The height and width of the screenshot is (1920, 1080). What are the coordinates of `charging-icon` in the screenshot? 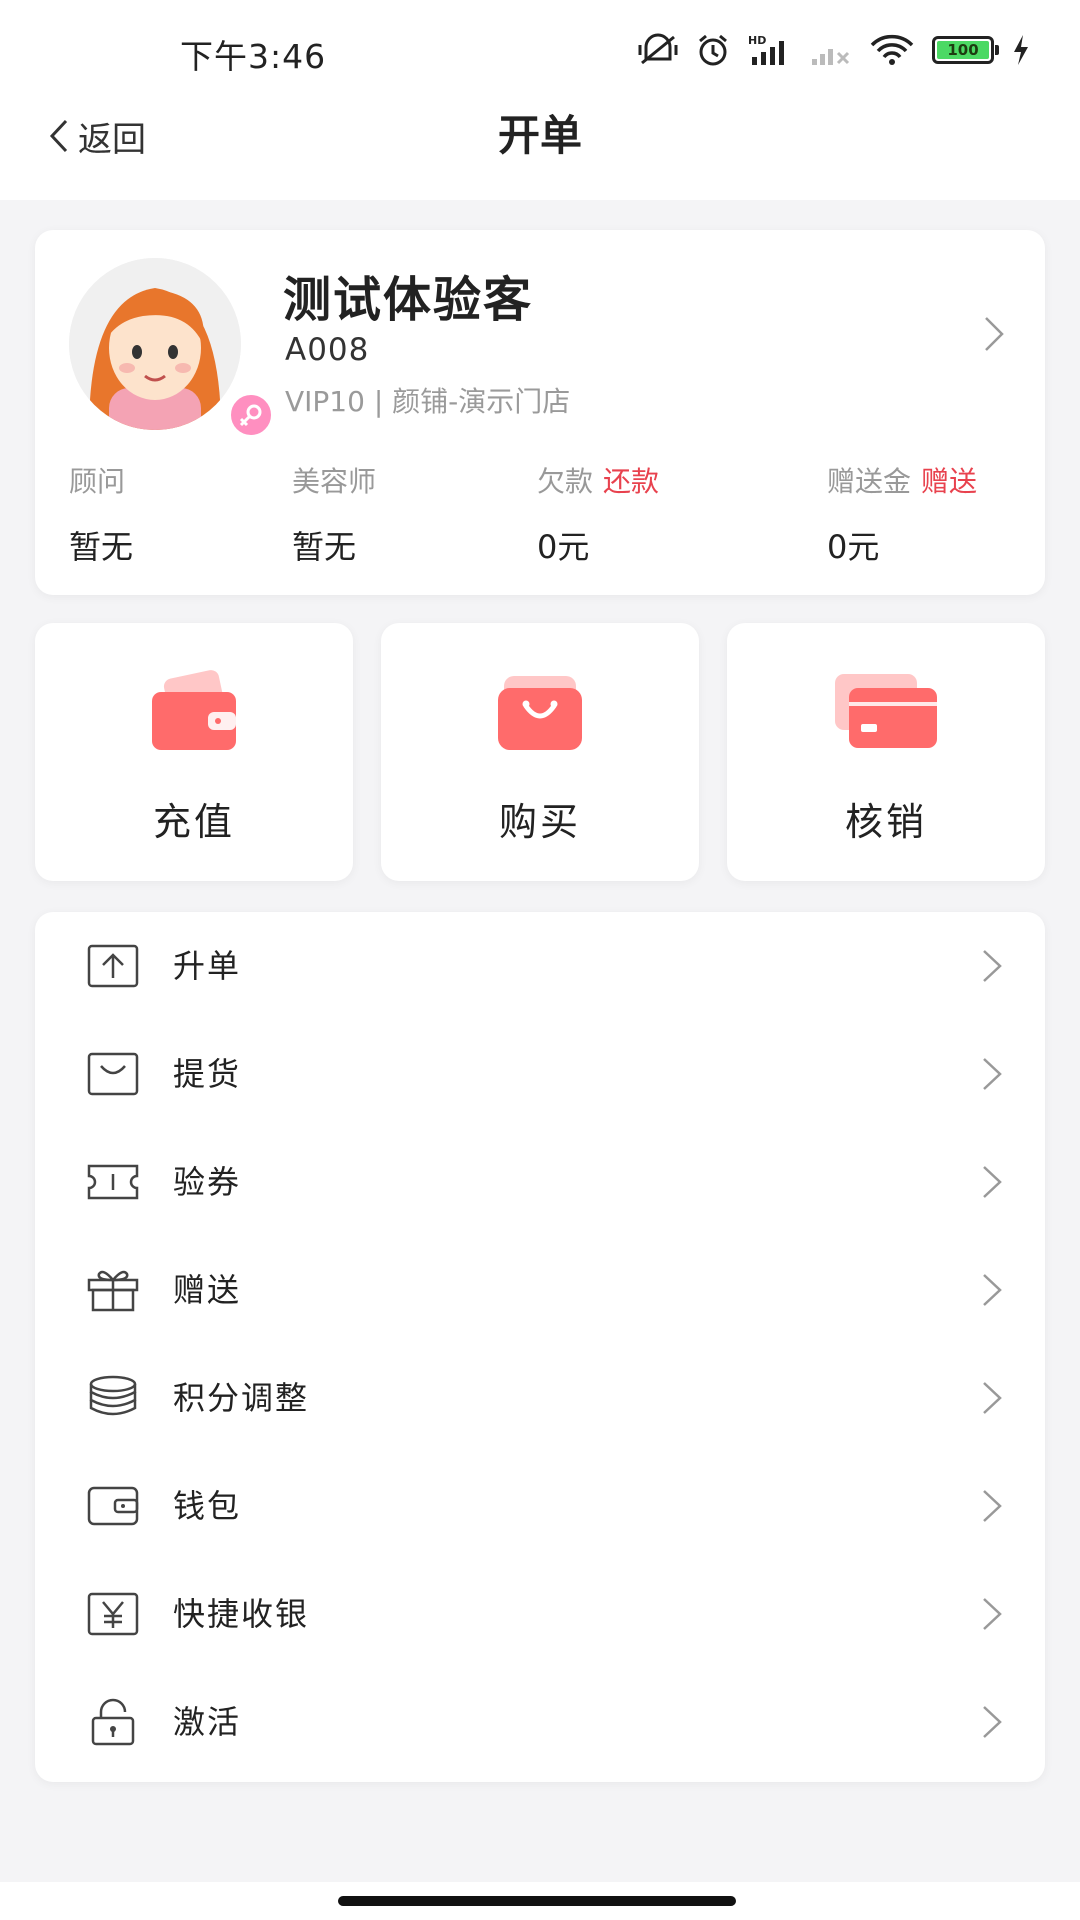 It's located at (1021, 50).